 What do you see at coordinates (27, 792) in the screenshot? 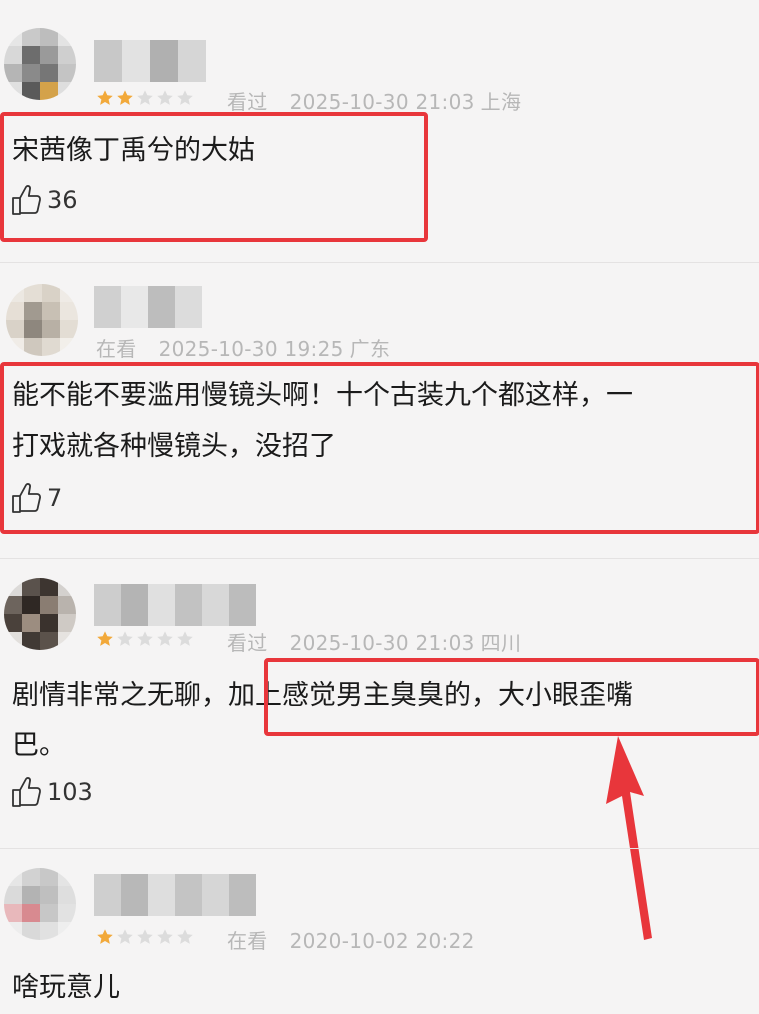
I see `thumbs-up-icon` at bounding box center [27, 792].